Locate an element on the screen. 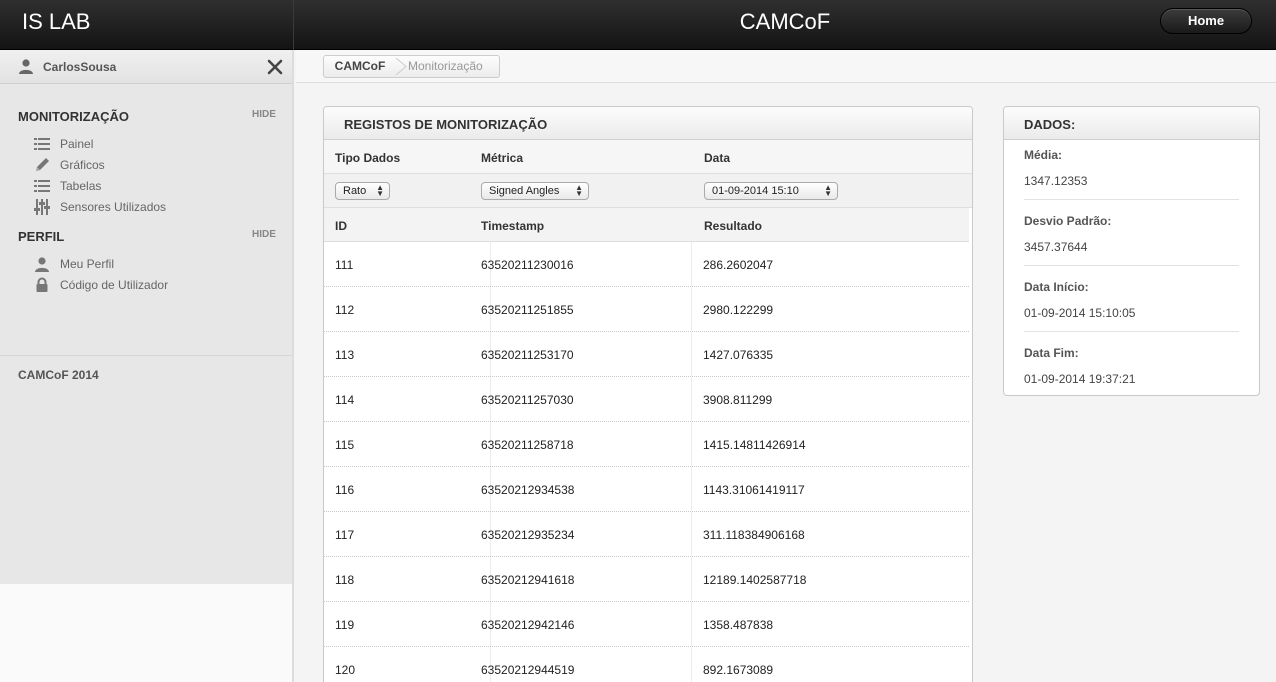 This screenshot has height=682, width=1276. hide-perfil-link: HIDE is located at coordinates (264, 234).